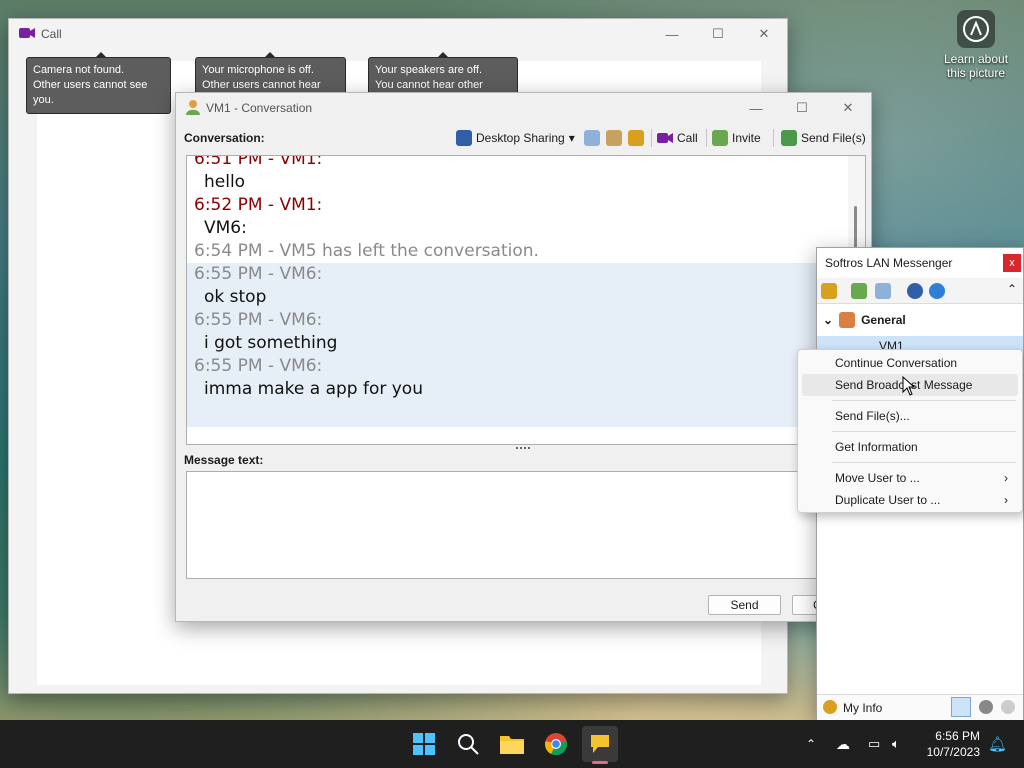  Describe the element at coordinates (258, 205) in the screenshot. I see `message-header: 6:52 PM - VM1:` at that location.